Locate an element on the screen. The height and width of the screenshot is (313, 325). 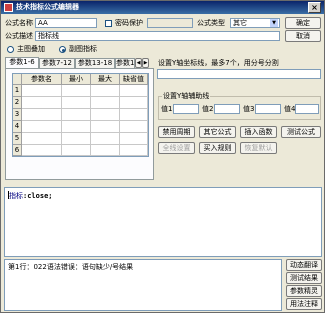
password-input is located at coordinates (170, 23).